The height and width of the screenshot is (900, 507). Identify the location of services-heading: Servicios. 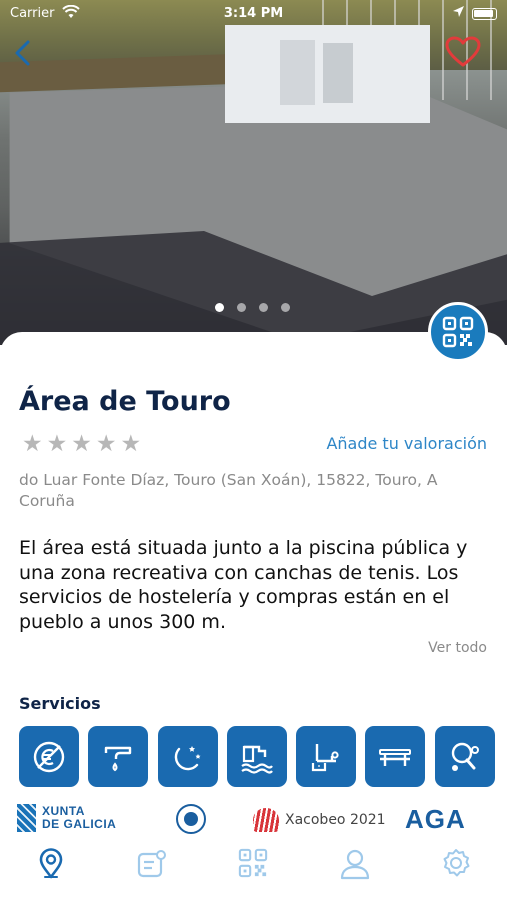
(60, 703).